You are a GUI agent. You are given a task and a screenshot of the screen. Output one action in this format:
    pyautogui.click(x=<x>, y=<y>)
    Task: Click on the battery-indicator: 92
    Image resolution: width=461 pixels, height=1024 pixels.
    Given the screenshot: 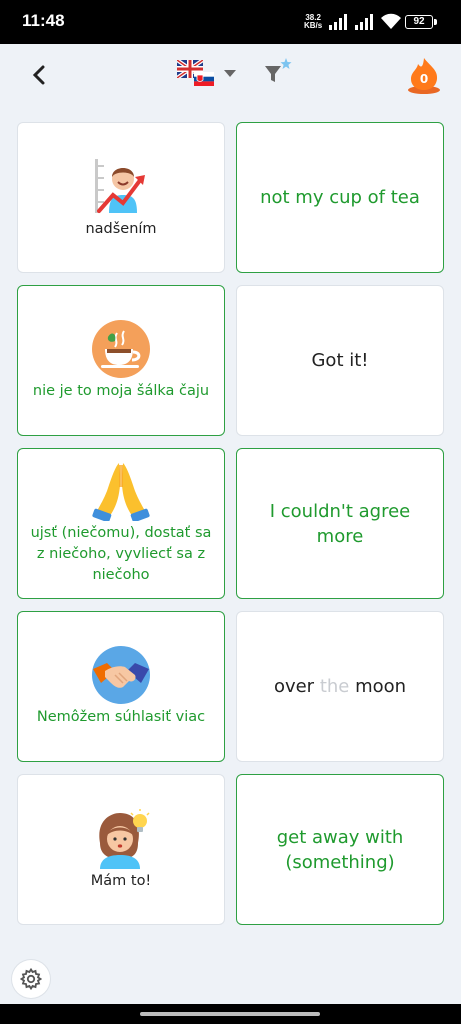 What is the action you would take?
    pyautogui.click(x=421, y=22)
    